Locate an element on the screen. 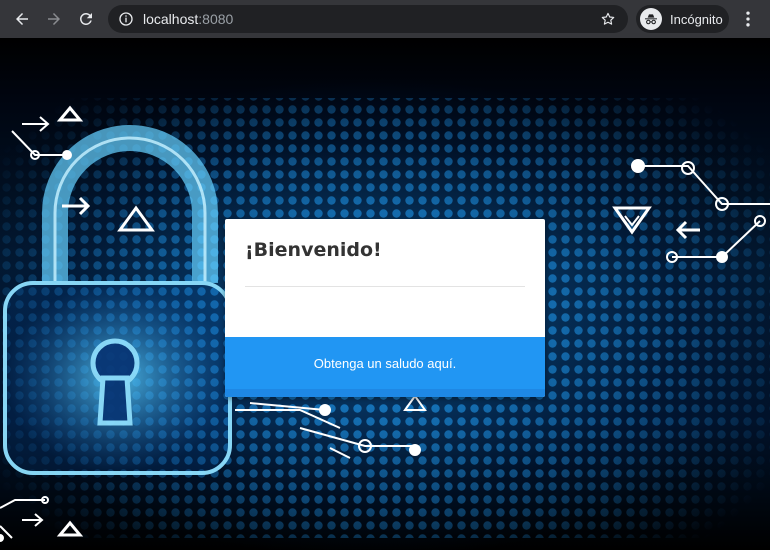 The width and height of the screenshot is (770, 550). incognito-label: Incógnito is located at coordinates (696, 19).